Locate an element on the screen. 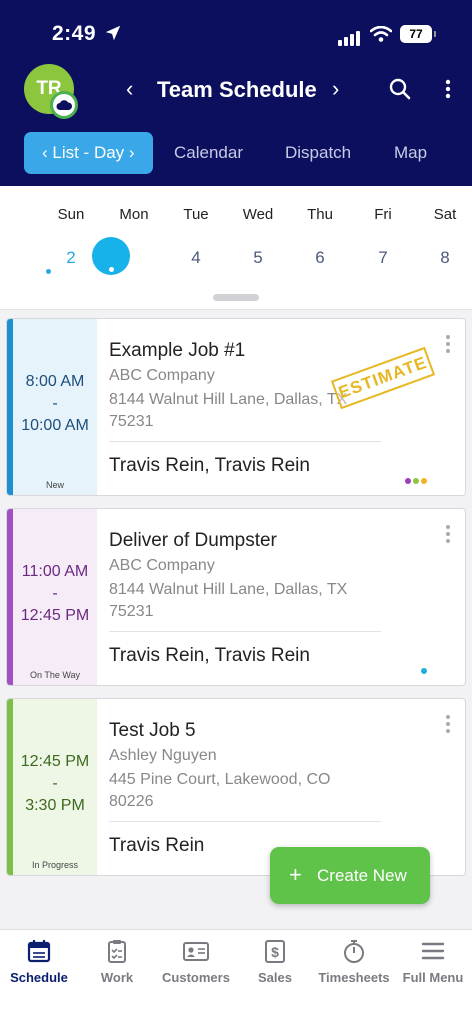 Image resolution: width=472 pixels, height=1024 pixels. day-name: Tue is located at coordinates (196, 214).